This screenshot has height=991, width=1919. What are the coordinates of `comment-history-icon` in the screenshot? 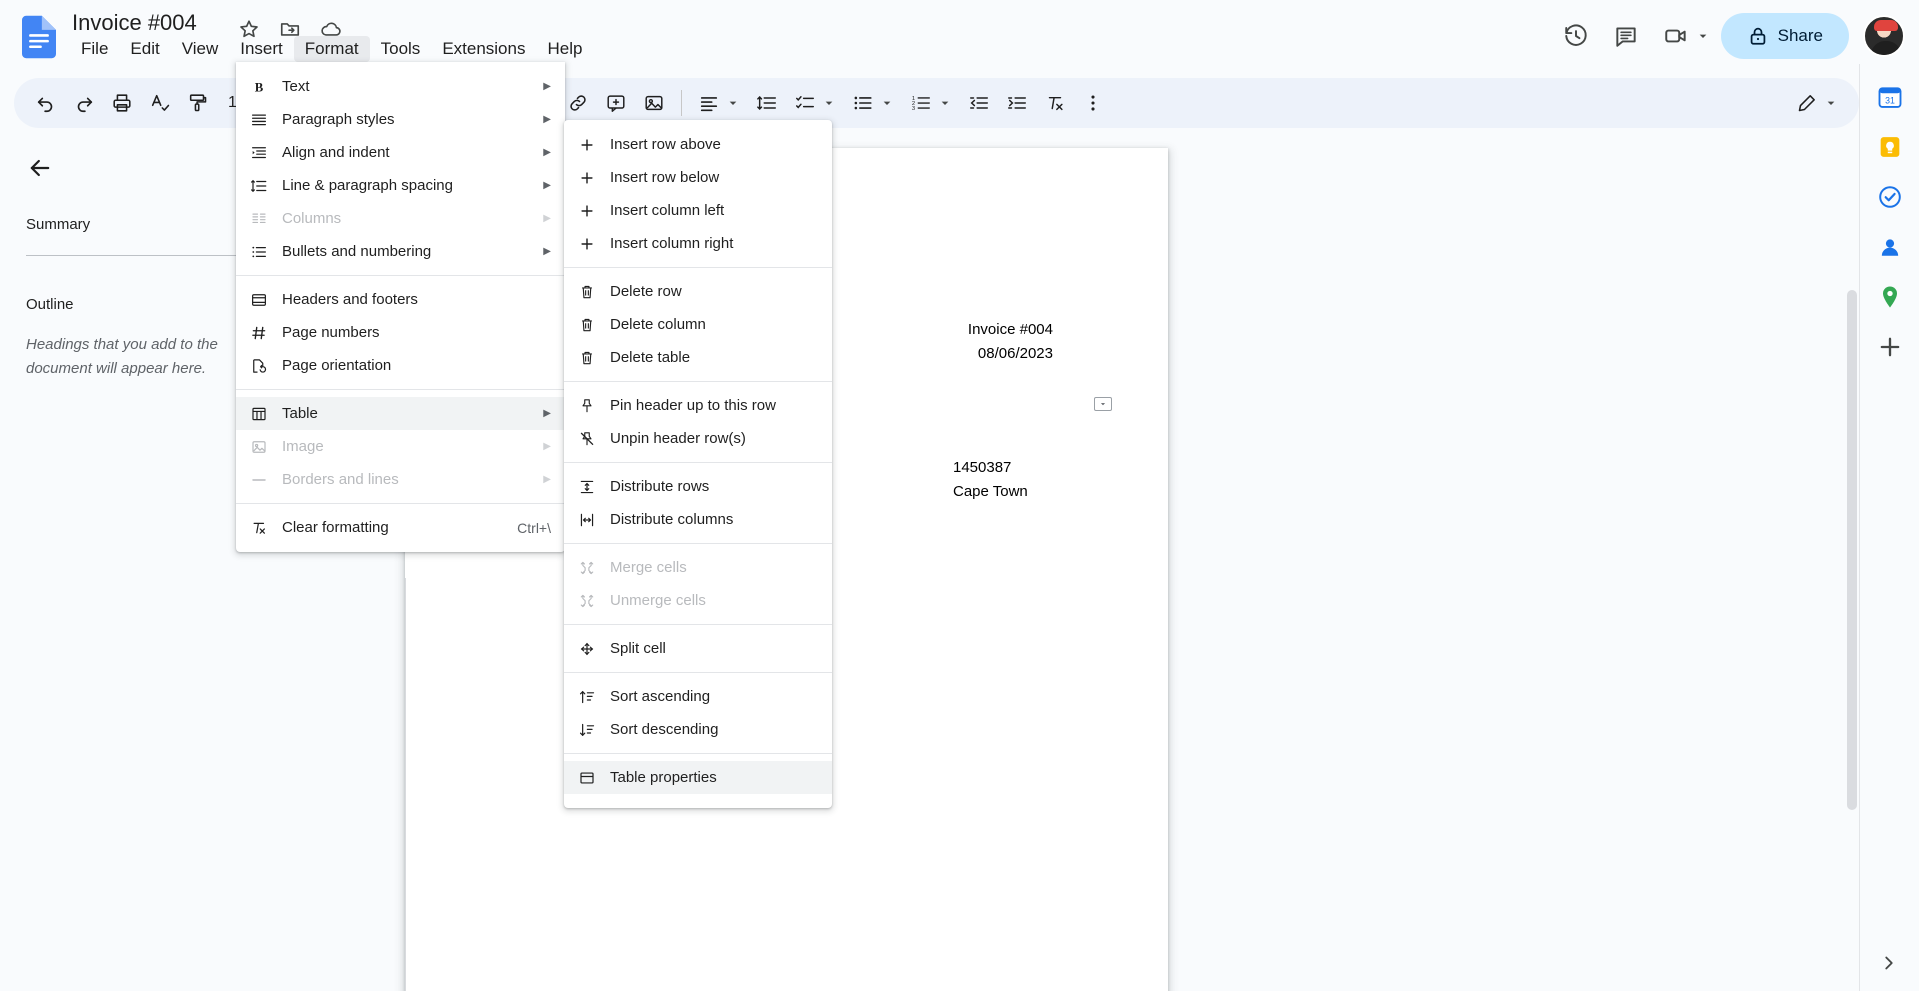 It's located at (1626, 36).